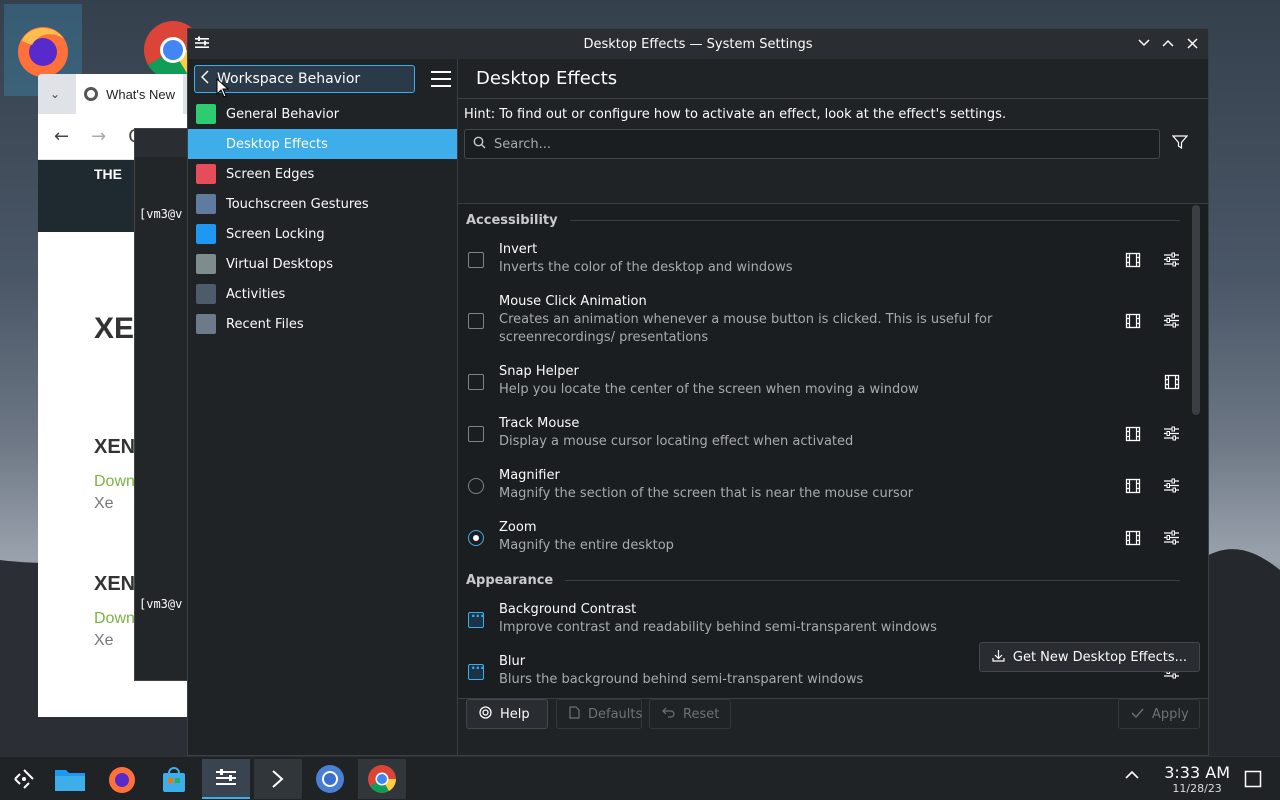 The width and height of the screenshot is (1280, 800). What do you see at coordinates (518, 249) in the screenshot?
I see `effect-name: Invert` at bounding box center [518, 249].